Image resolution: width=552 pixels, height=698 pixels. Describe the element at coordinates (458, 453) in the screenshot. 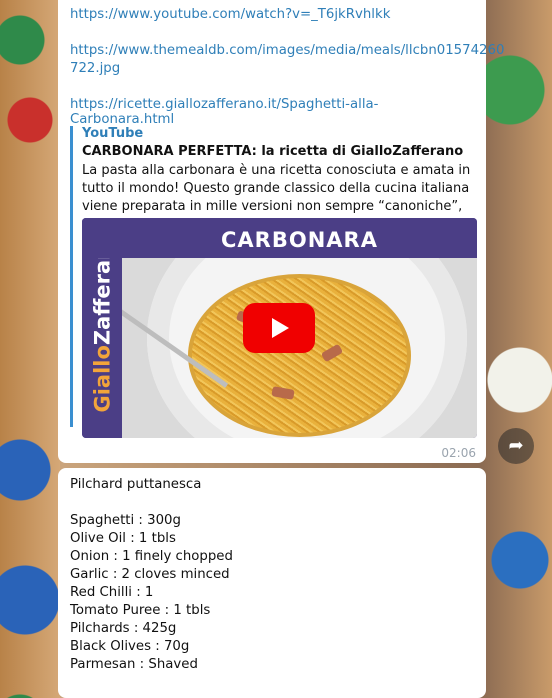

I see `message-time: 02:06` at that location.